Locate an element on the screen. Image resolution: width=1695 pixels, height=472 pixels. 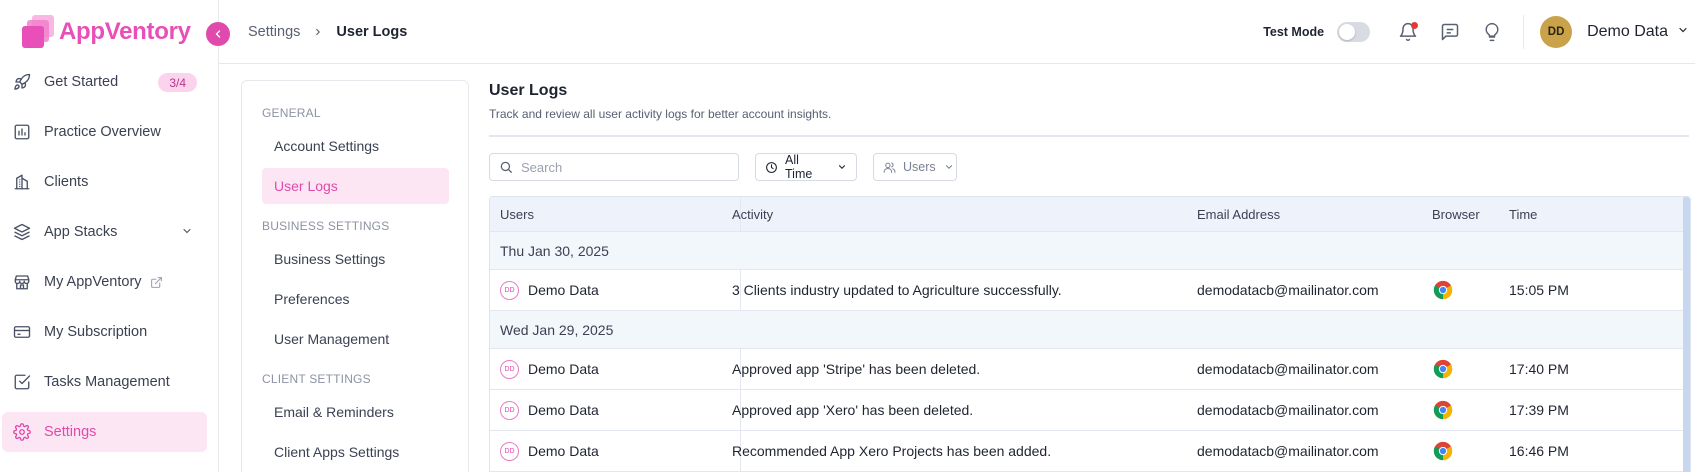
sidebar-item-practice-overview: Practice Overview is located at coordinates (104, 132).